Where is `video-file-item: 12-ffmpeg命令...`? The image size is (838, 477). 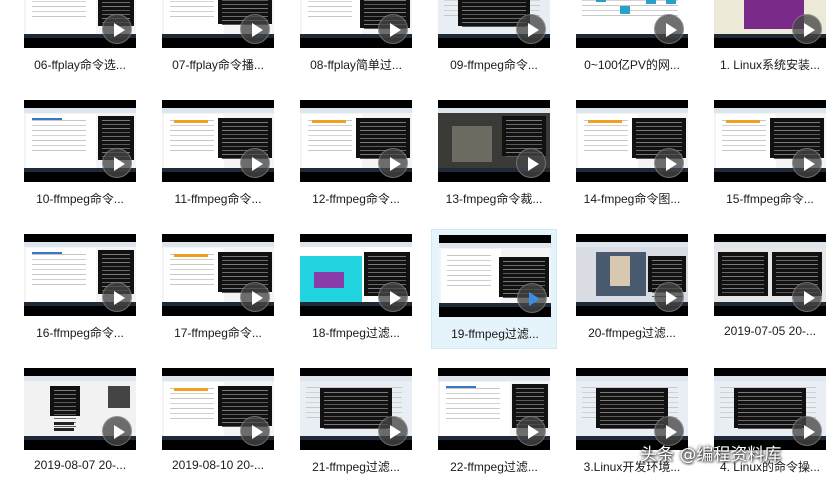
video-file-item: 12-ffmpeg命令... is located at coordinates (363, 158).